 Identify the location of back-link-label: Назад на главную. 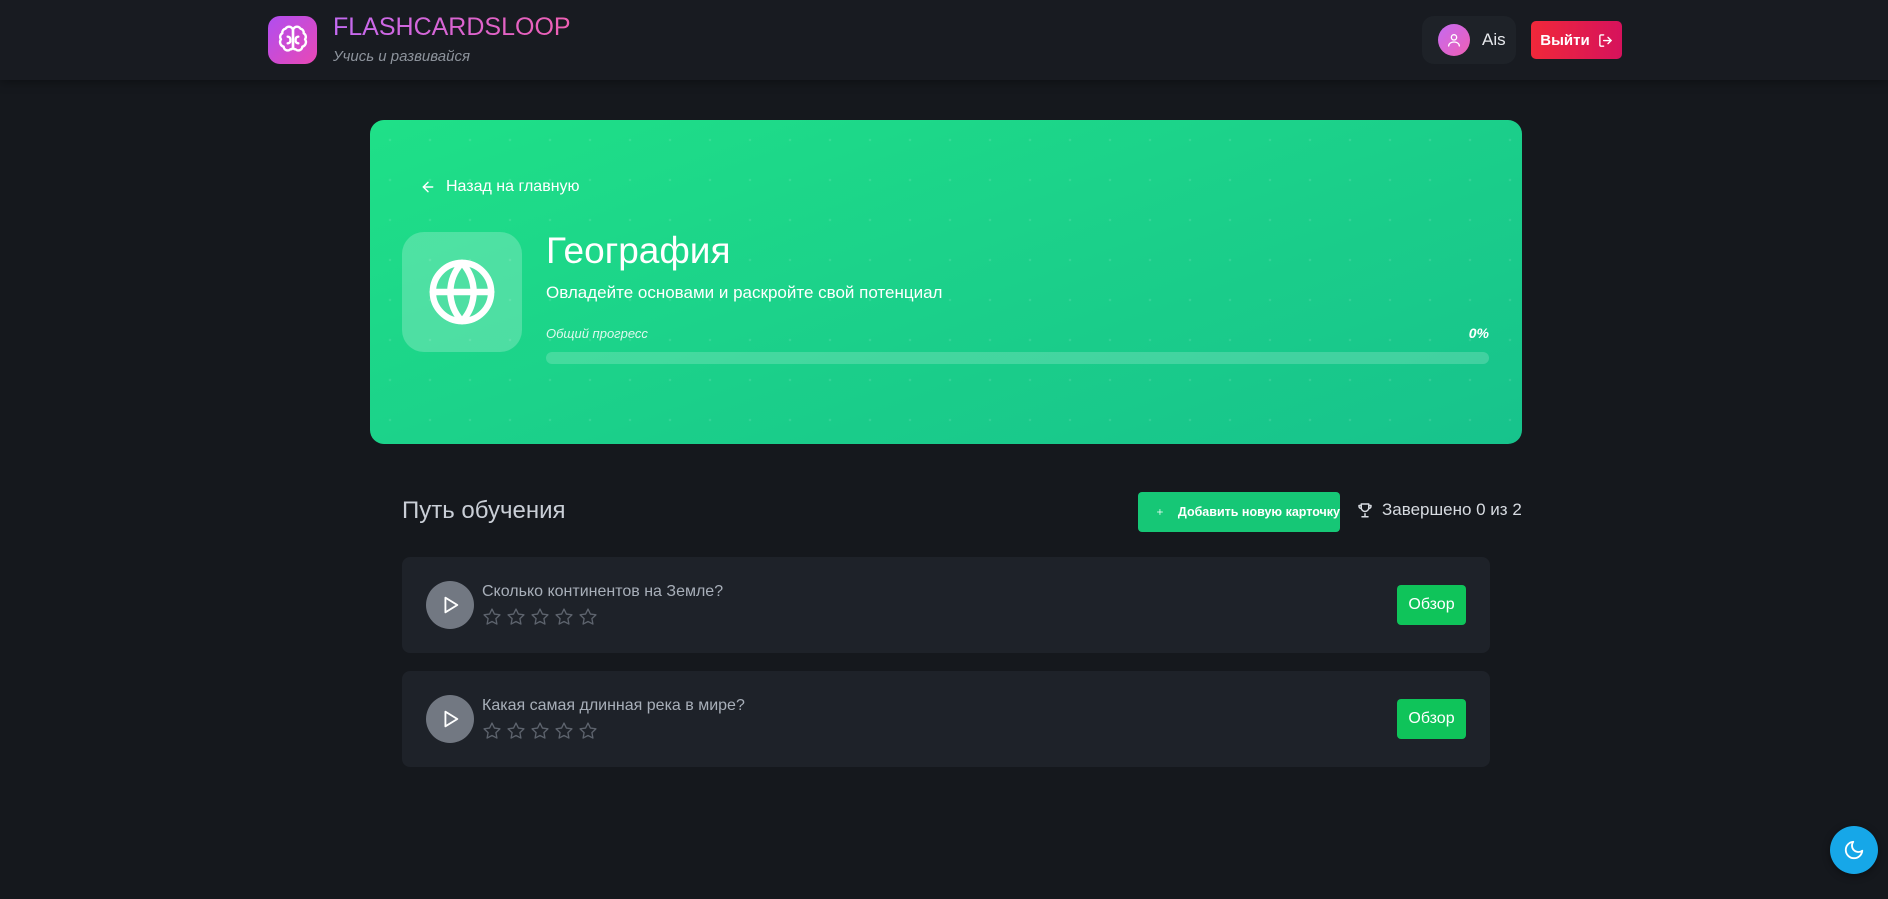
(513, 186).